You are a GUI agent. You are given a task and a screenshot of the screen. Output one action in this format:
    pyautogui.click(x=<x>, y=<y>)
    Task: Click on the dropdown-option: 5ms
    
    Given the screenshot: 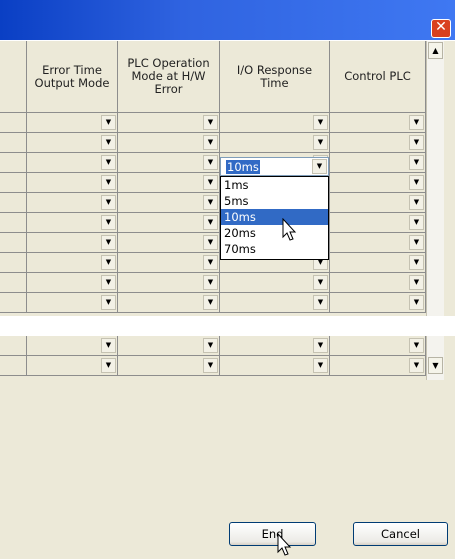 What is the action you would take?
    pyautogui.click(x=274, y=201)
    